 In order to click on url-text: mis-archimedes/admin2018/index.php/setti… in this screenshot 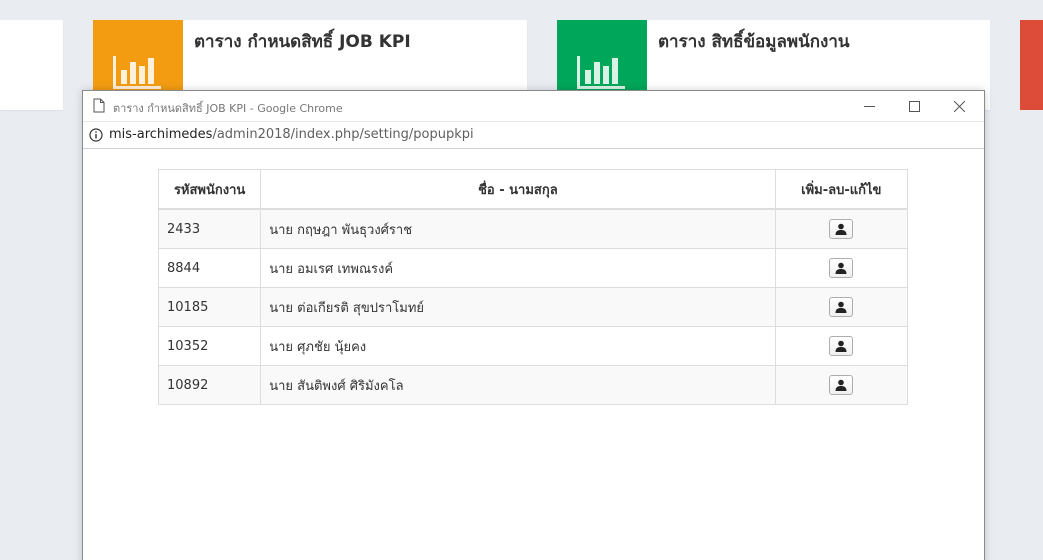, I will do `click(291, 134)`.